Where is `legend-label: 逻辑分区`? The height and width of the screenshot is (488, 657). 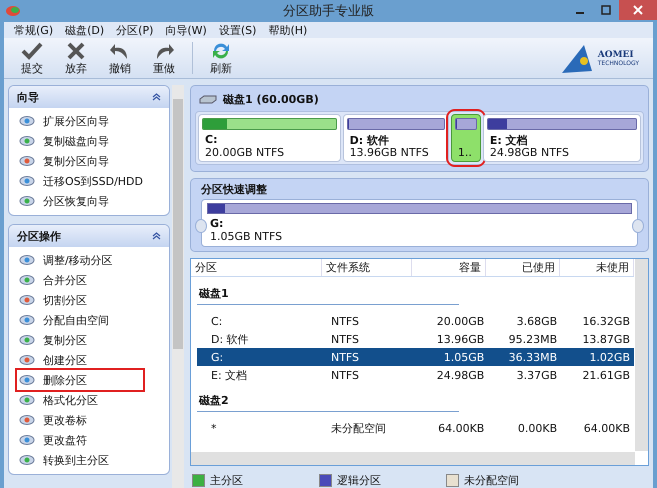 legend-label: 逻辑分区 is located at coordinates (359, 480).